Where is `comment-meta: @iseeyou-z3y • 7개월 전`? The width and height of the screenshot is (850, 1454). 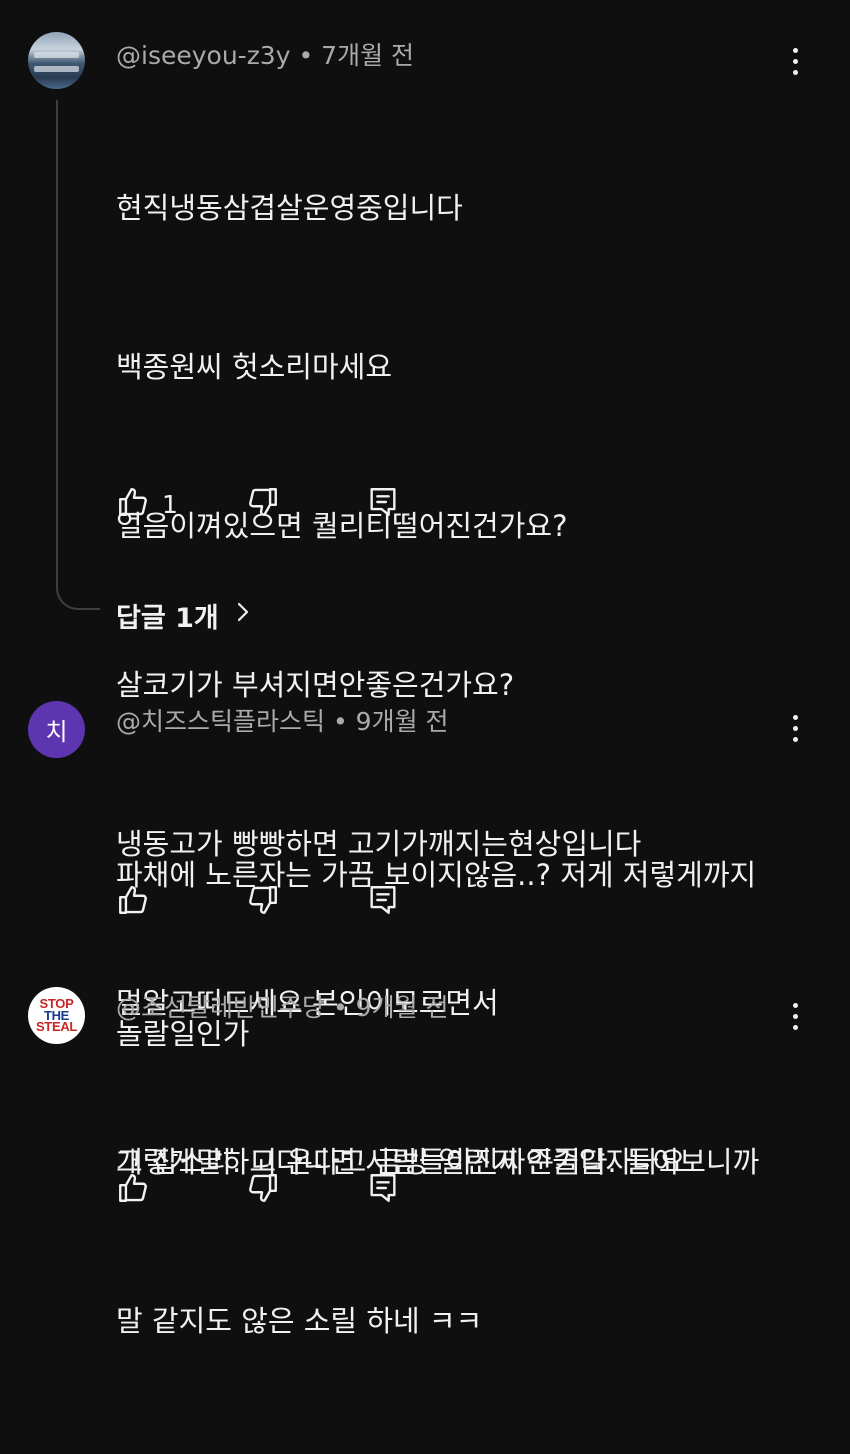 comment-meta: @iseeyou-z3y • 7개월 전 is located at coordinates (265, 54).